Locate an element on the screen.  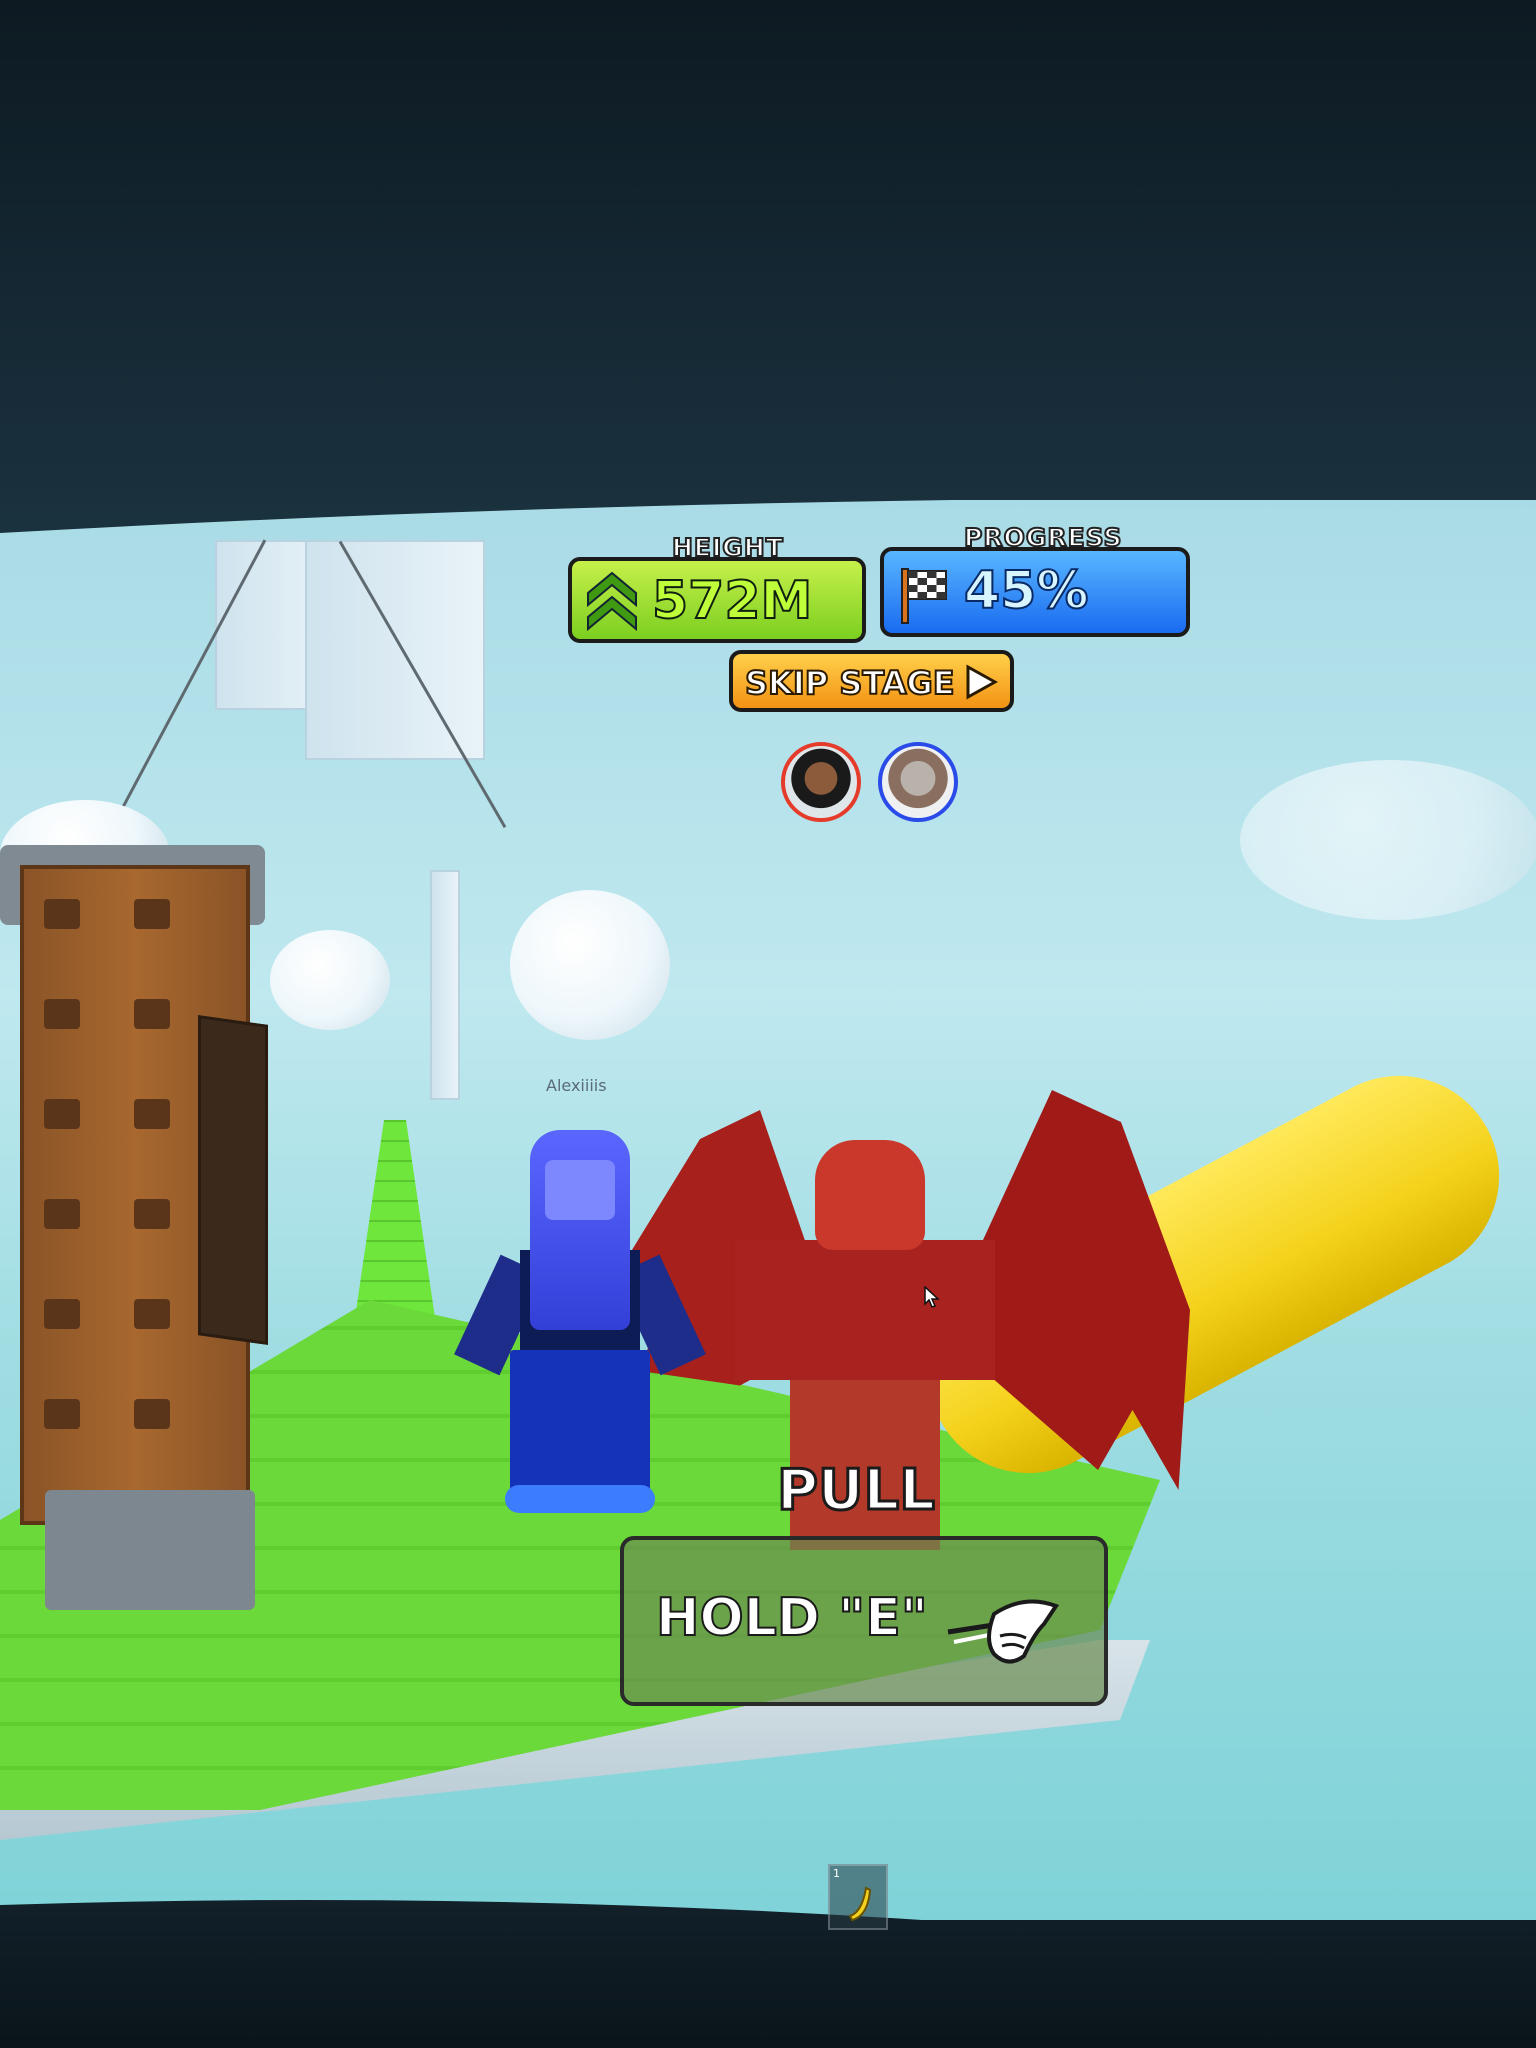
character-torso is located at coordinates (865, 1310).